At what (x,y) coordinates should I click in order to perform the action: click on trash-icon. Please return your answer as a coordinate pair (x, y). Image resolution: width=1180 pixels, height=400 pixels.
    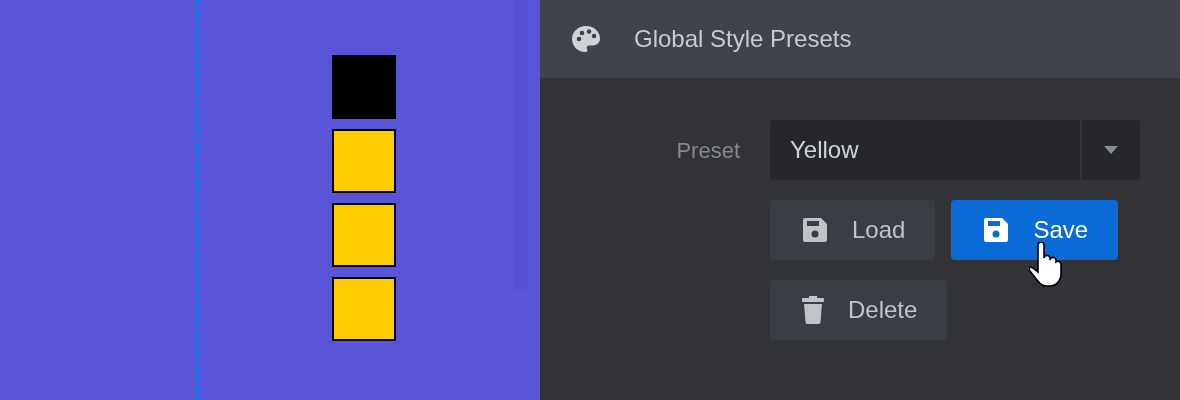
    Looking at the image, I should click on (813, 310).